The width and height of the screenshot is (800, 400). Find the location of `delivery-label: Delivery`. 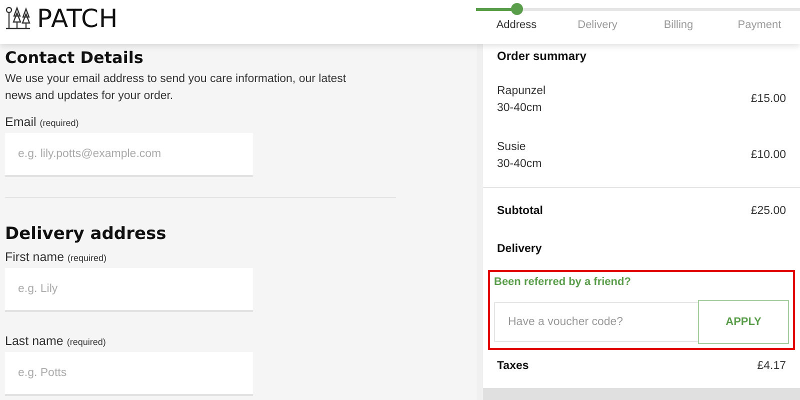

delivery-label: Delivery is located at coordinates (519, 249).